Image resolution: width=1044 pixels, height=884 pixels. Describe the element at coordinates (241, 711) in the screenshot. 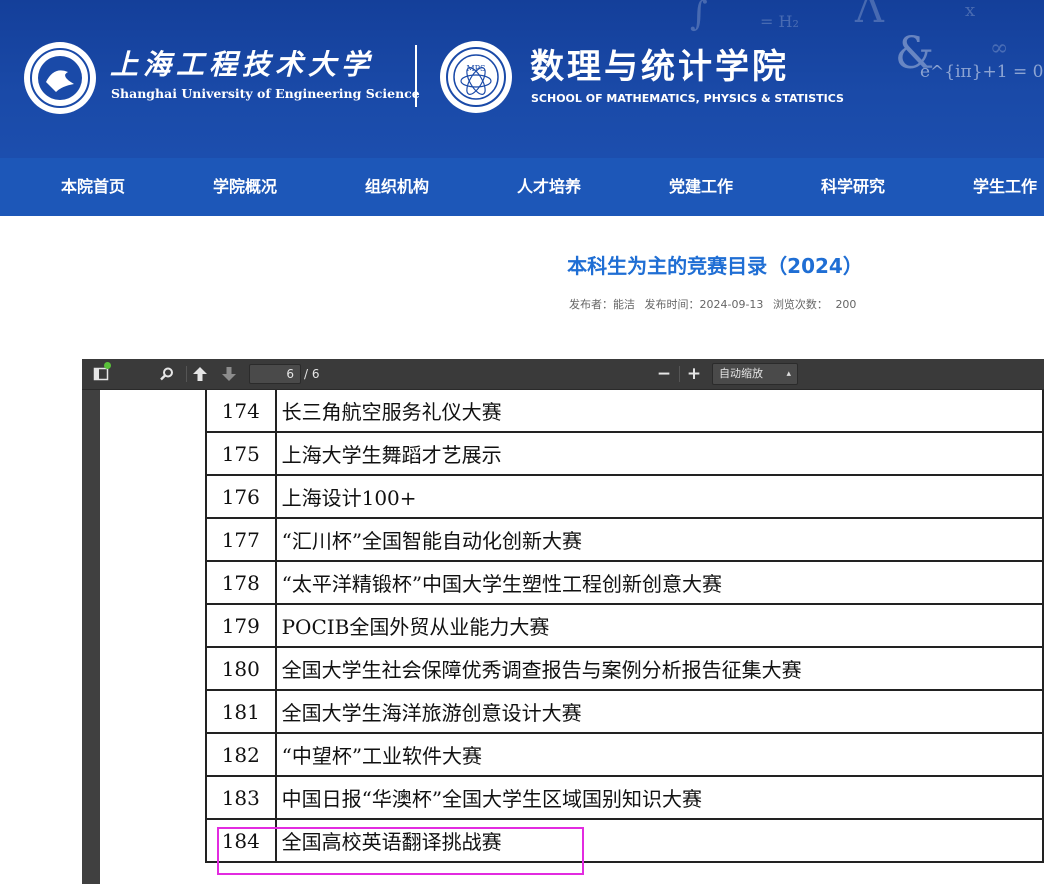

I see `row-number: 181` at that location.